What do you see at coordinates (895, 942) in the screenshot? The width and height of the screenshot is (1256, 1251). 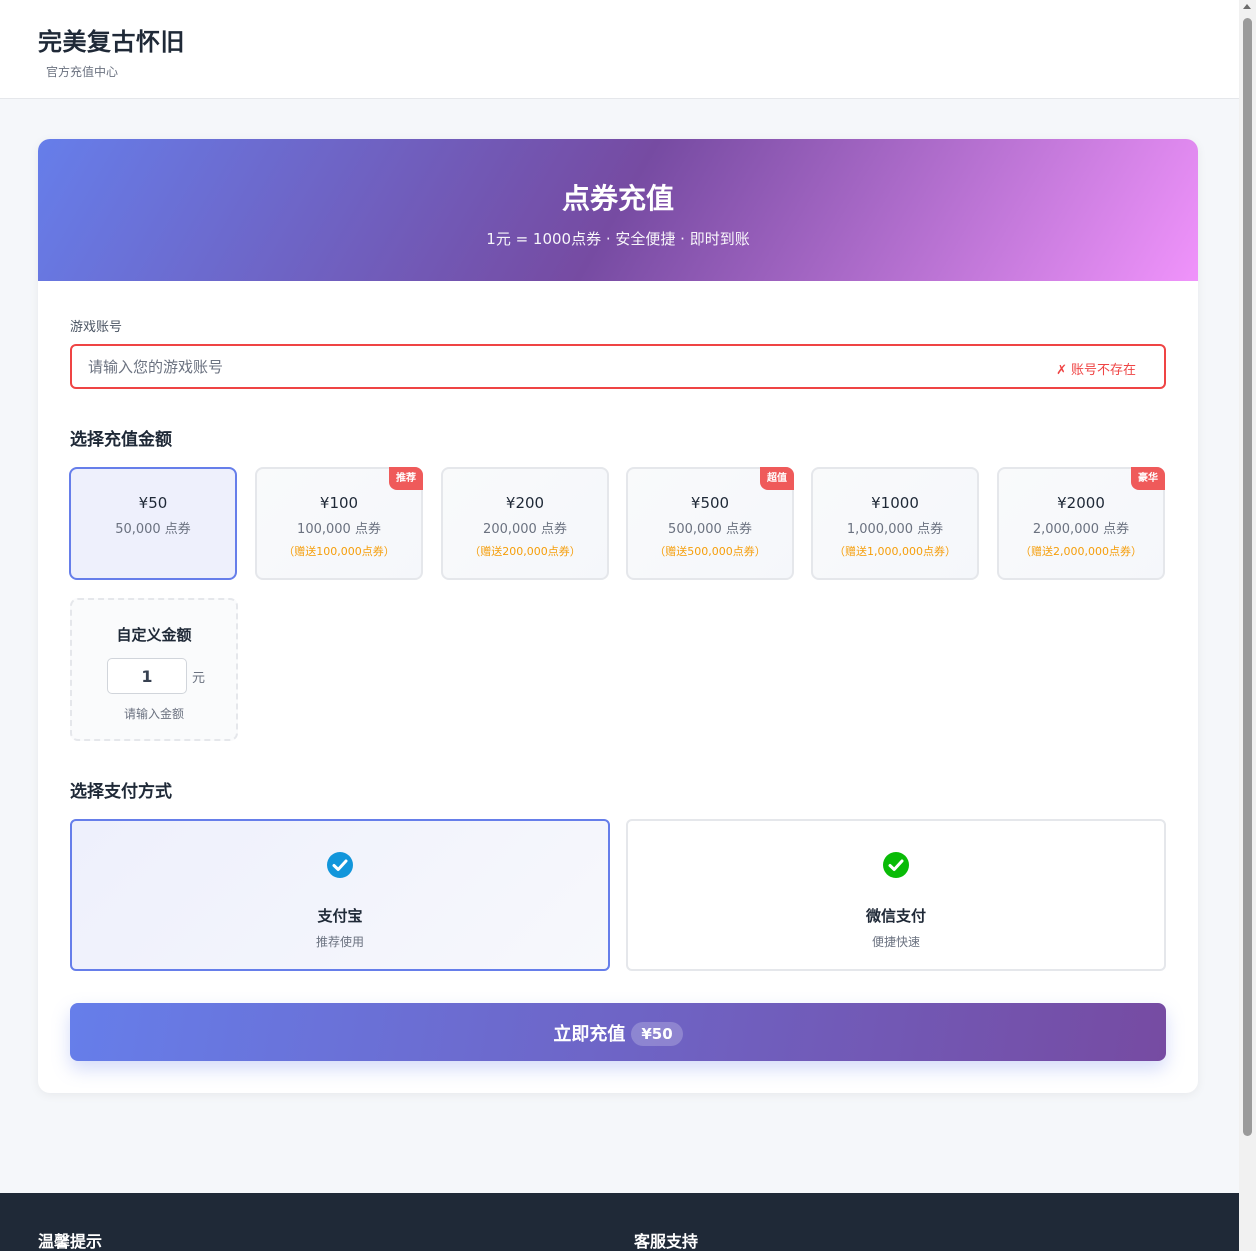 I see `payment-desc: 便捷快速` at bounding box center [895, 942].